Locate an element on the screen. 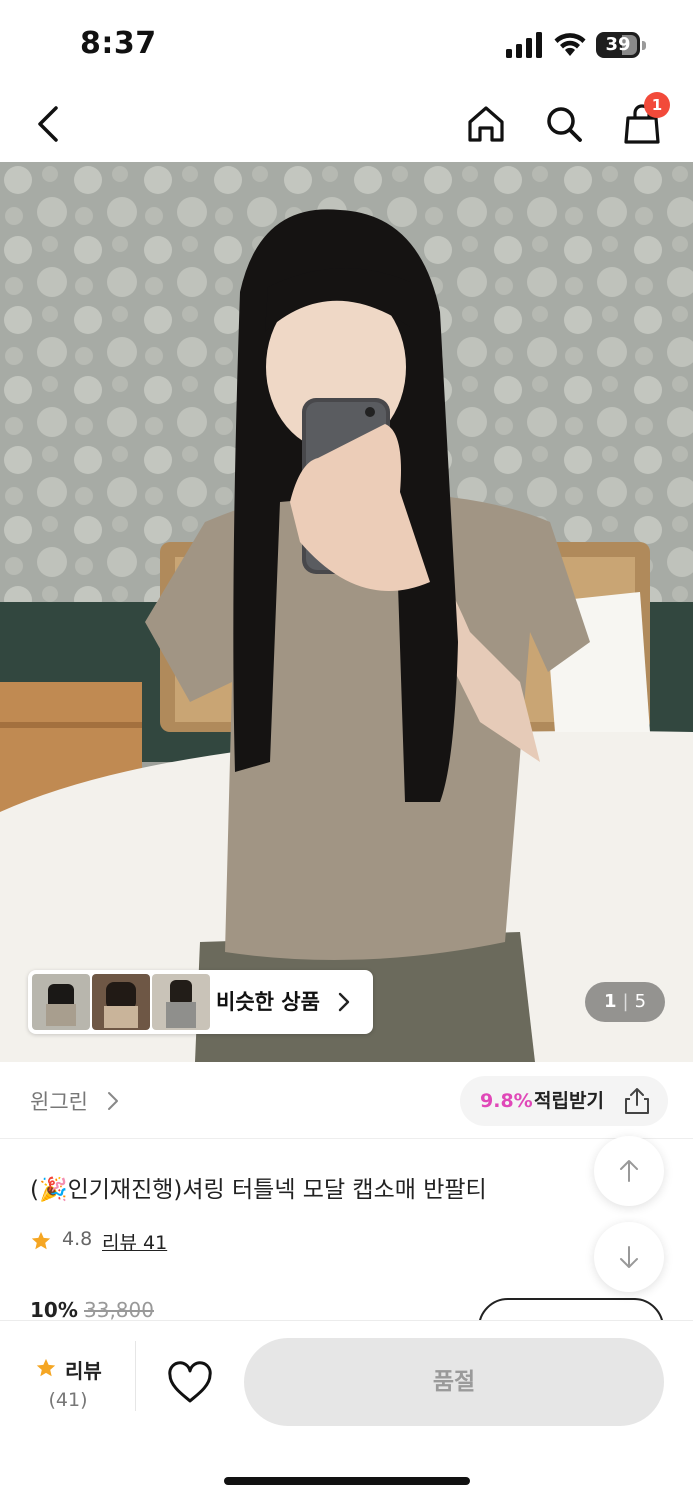  home-button is located at coordinates (486, 124).